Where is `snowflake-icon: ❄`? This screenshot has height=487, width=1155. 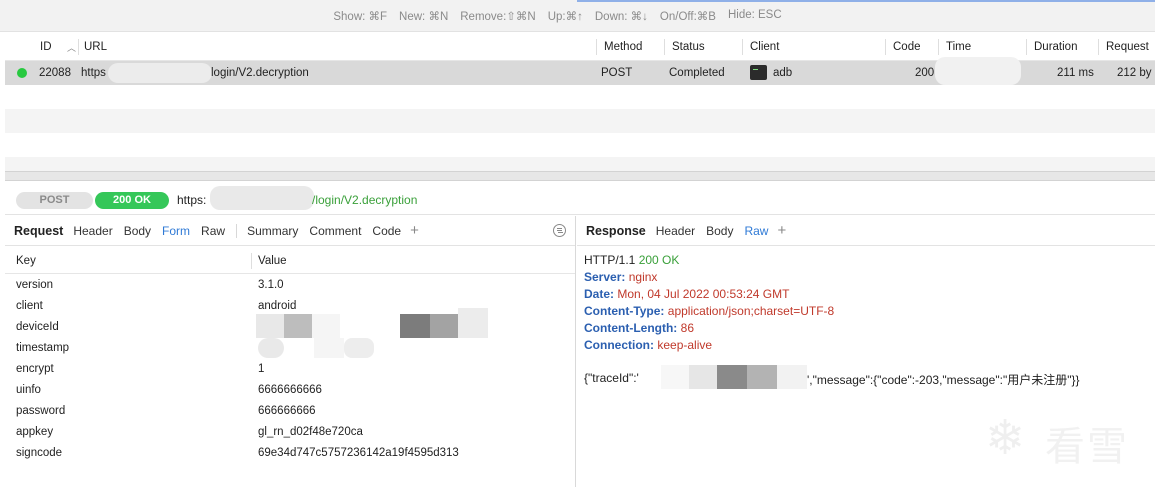
snowflake-icon: ❄ is located at coordinates (1005, 438).